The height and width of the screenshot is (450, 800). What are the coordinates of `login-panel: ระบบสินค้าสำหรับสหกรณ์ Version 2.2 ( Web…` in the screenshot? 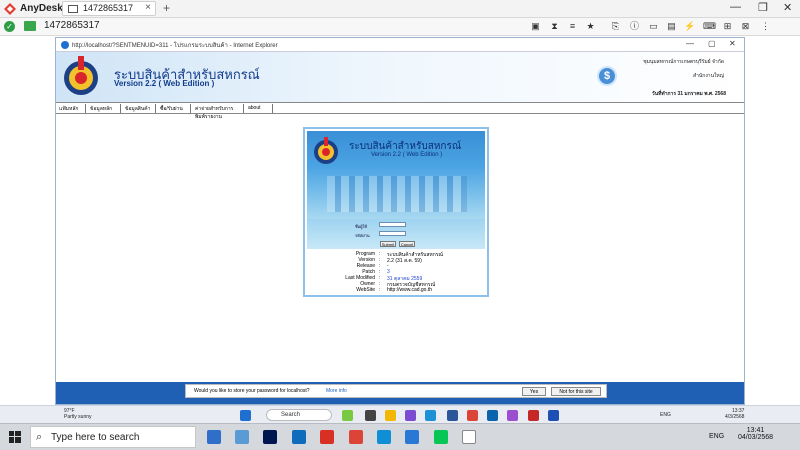 It's located at (396, 212).